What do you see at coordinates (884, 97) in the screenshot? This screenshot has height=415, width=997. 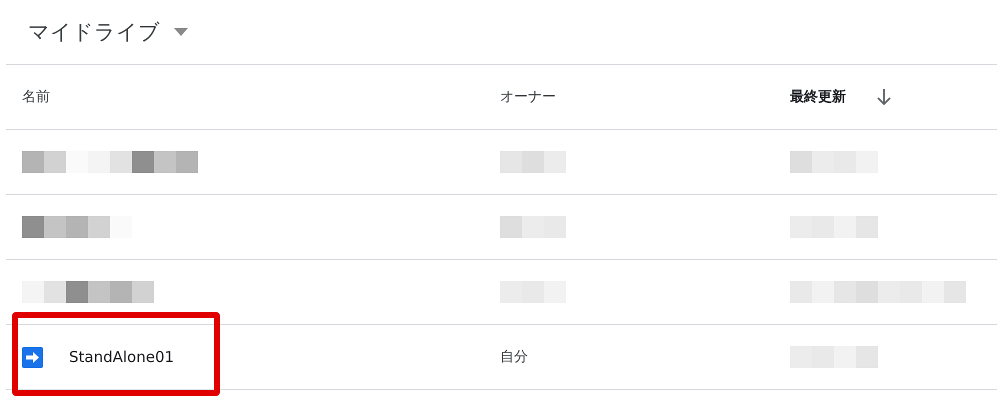 I see `sort-down-arrow-icon` at bounding box center [884, 97].